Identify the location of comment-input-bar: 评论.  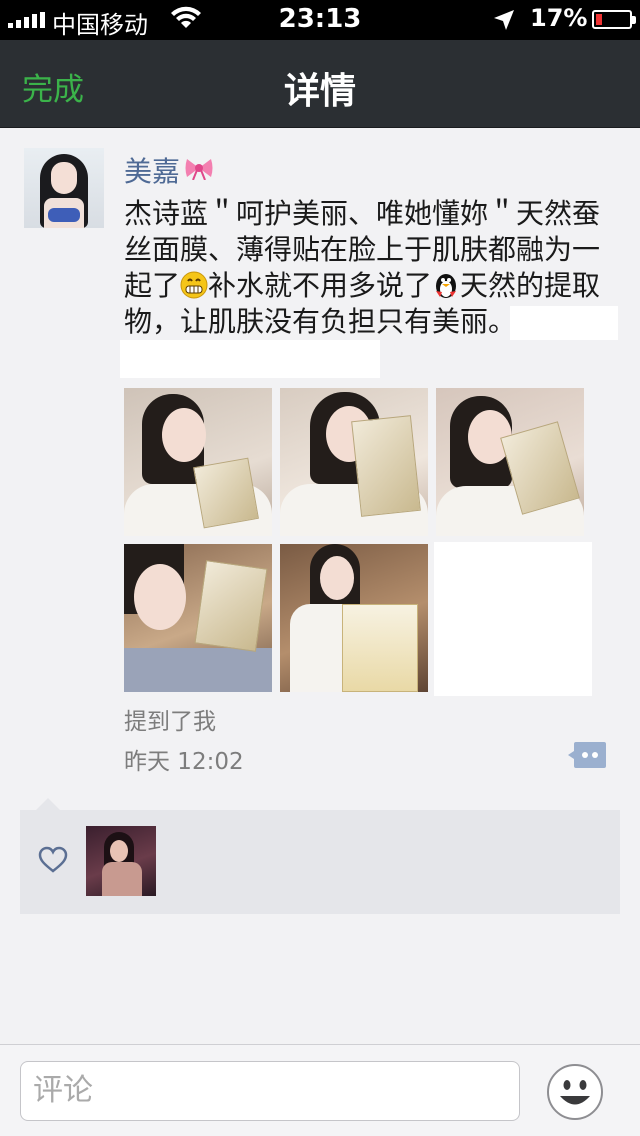
(320, 1090).